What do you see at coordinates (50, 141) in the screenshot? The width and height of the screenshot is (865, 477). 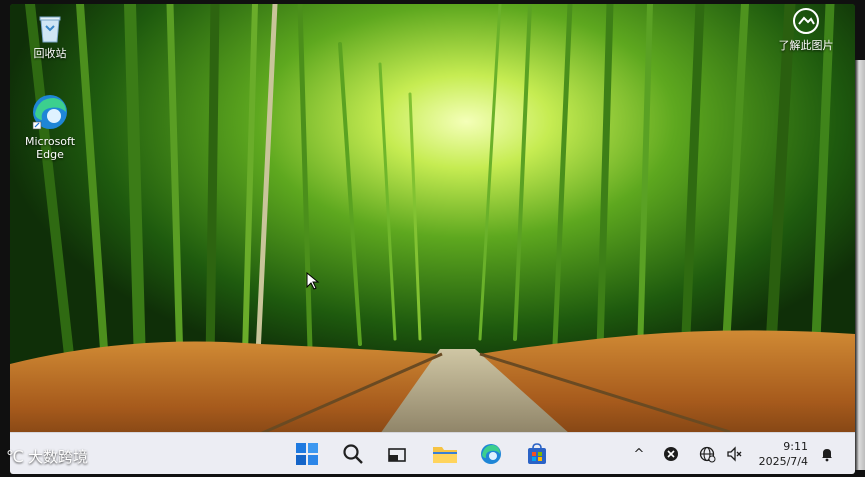 I see `edge-label-line1: Microsoft` at bounding box center [50, 141].